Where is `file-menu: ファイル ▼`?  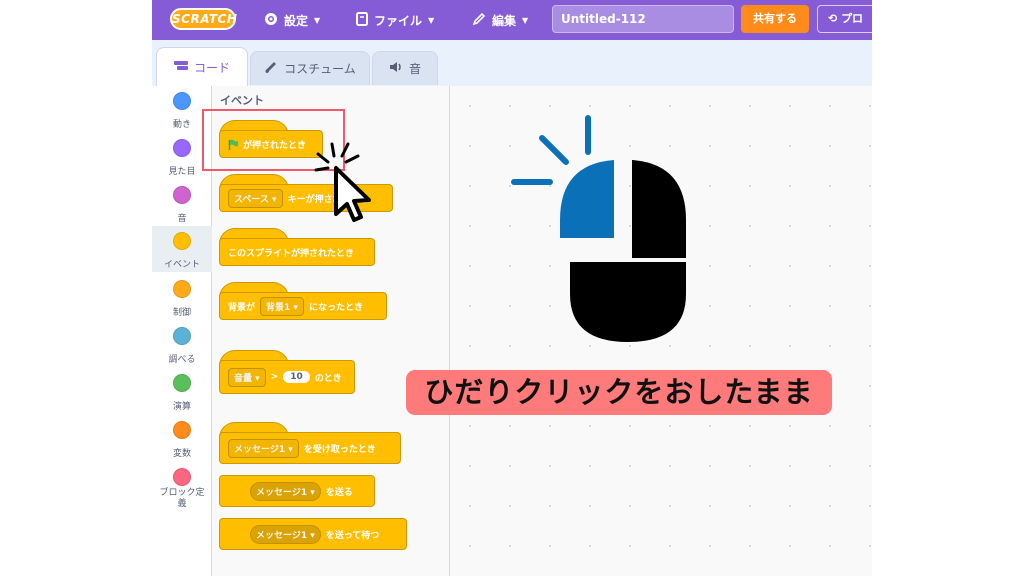 file-menu: ファイル ▼ is located at coordinates (395, 20).